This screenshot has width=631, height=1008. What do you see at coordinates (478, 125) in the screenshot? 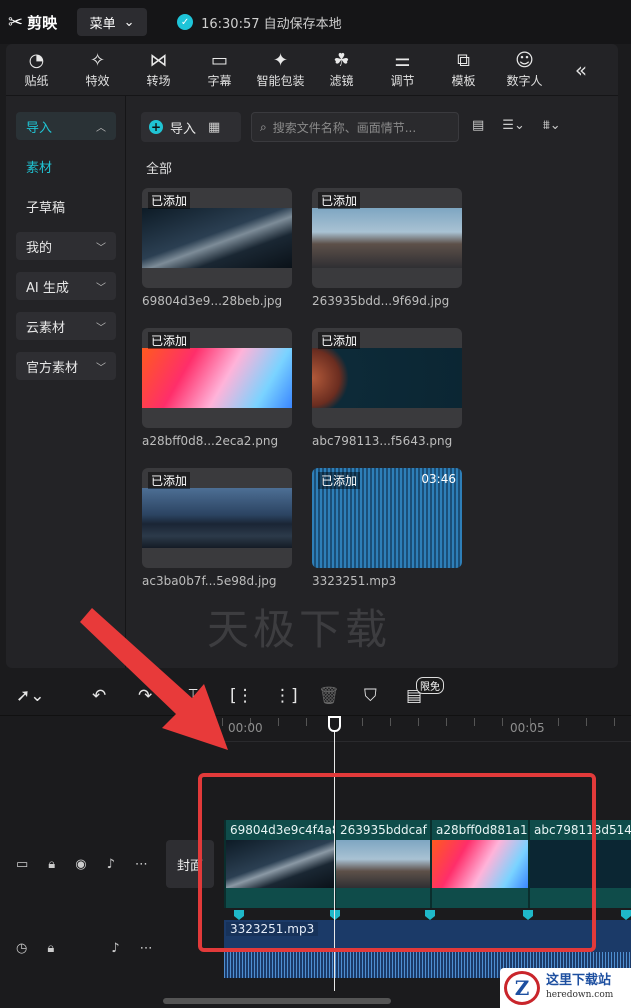
I see `grid-view-icon: ▤` at bounding box center [478, 125].